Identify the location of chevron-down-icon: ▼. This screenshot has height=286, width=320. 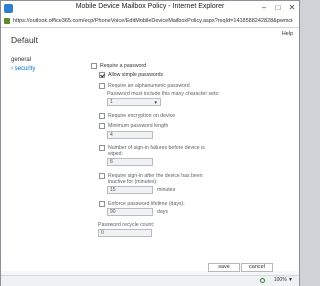
(155, 102).